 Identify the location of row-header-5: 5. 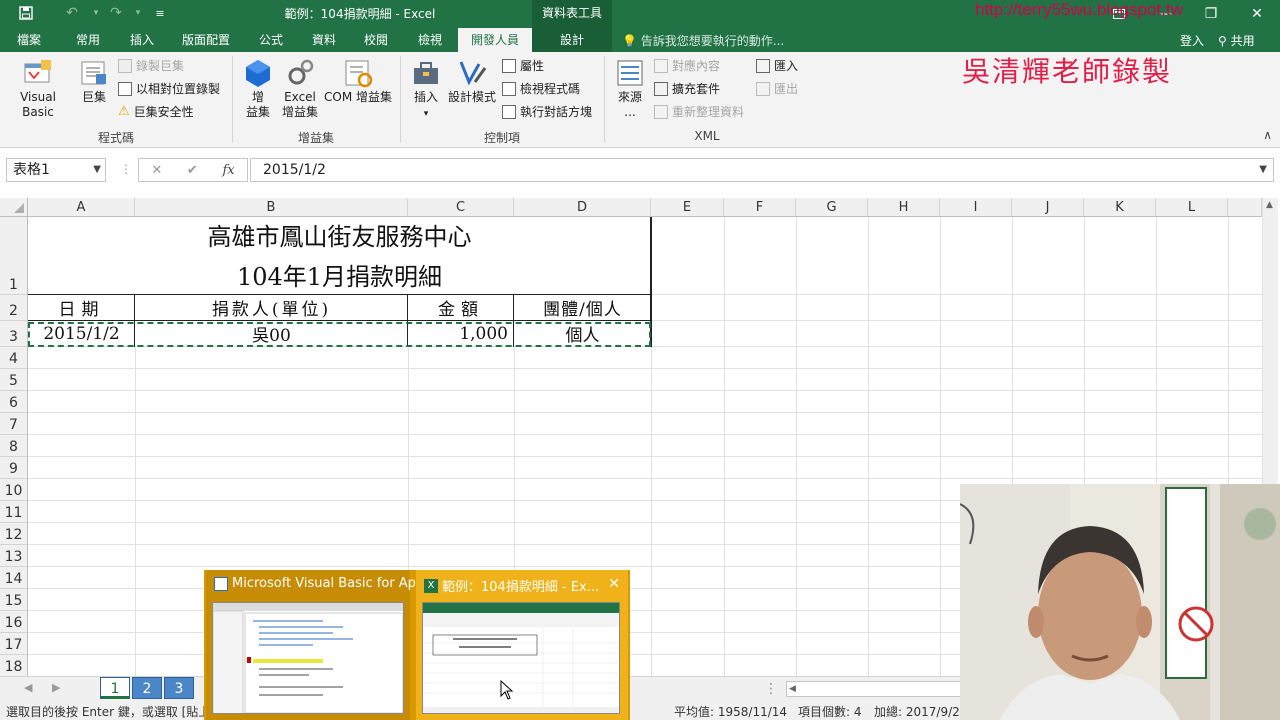
(14, 380).